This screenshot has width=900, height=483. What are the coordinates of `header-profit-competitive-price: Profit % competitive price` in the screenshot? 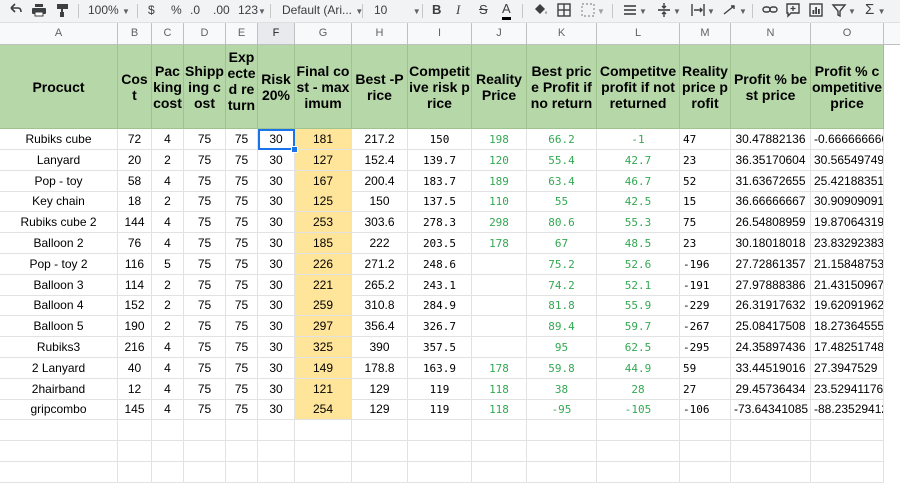 It's located at (847, 87).